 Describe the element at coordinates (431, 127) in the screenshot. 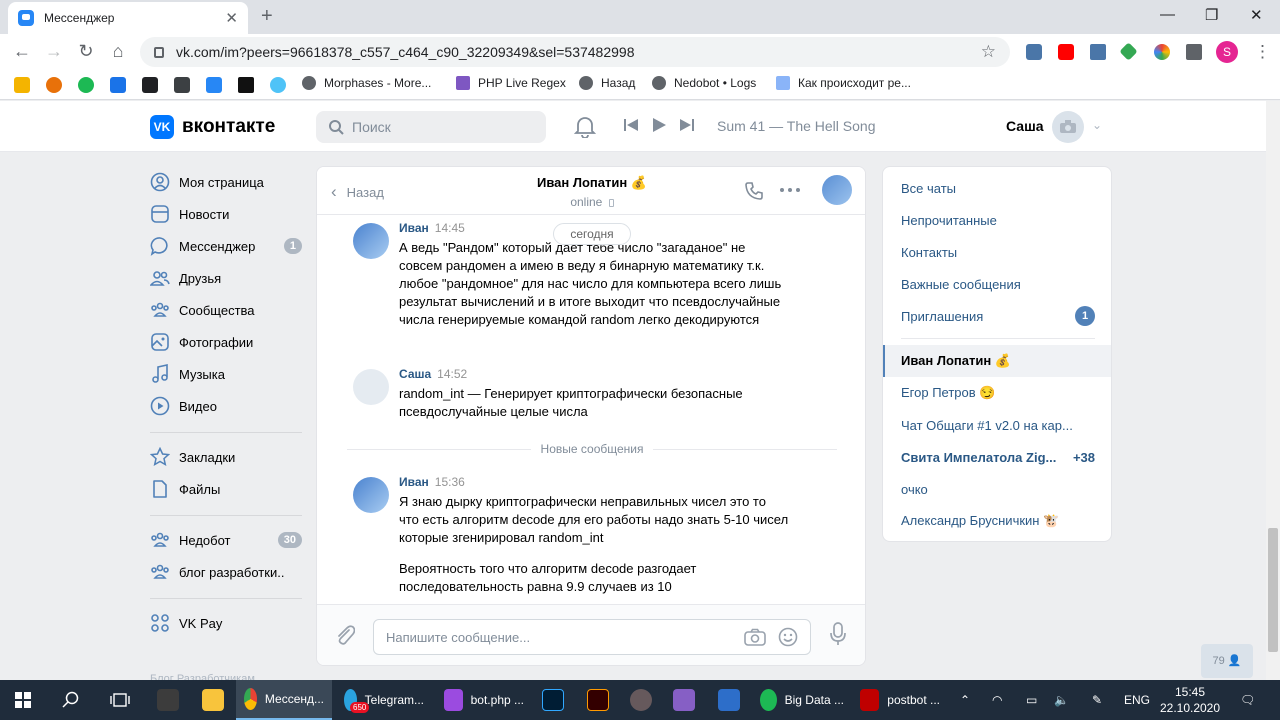

I see `search-input: Поиск` at that location.